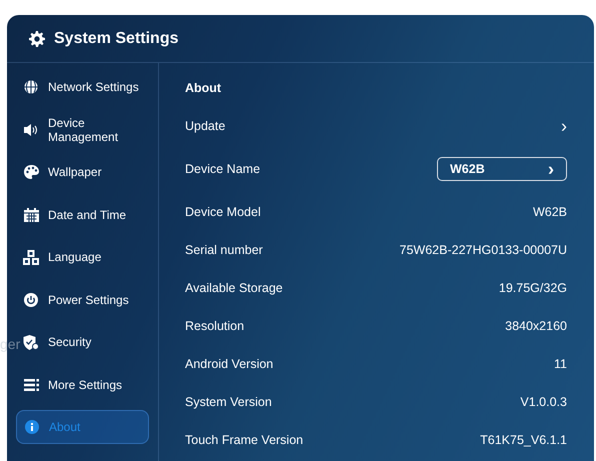 The width and height of the screenshot is (596, 461). What do you see at coordinates (31, 215) in the screenshot?
I see `calendar-icon` at bounding box center [31, 215].